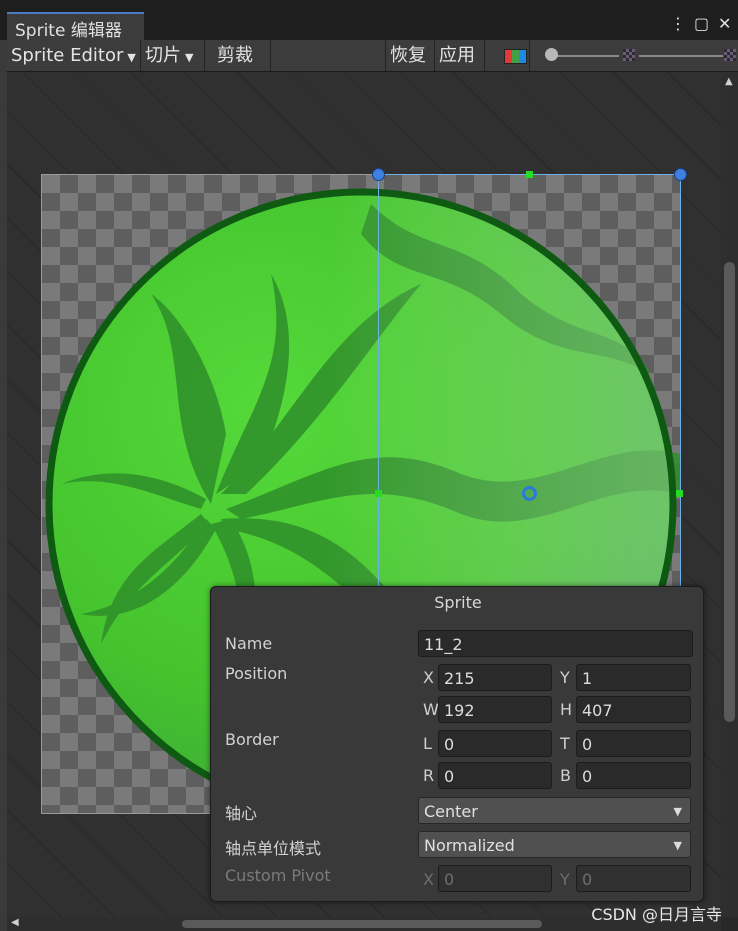  I want to click on window-tabbar: Sprite 编辑器 ⋮ ▢ ✕, so click(369, 20).